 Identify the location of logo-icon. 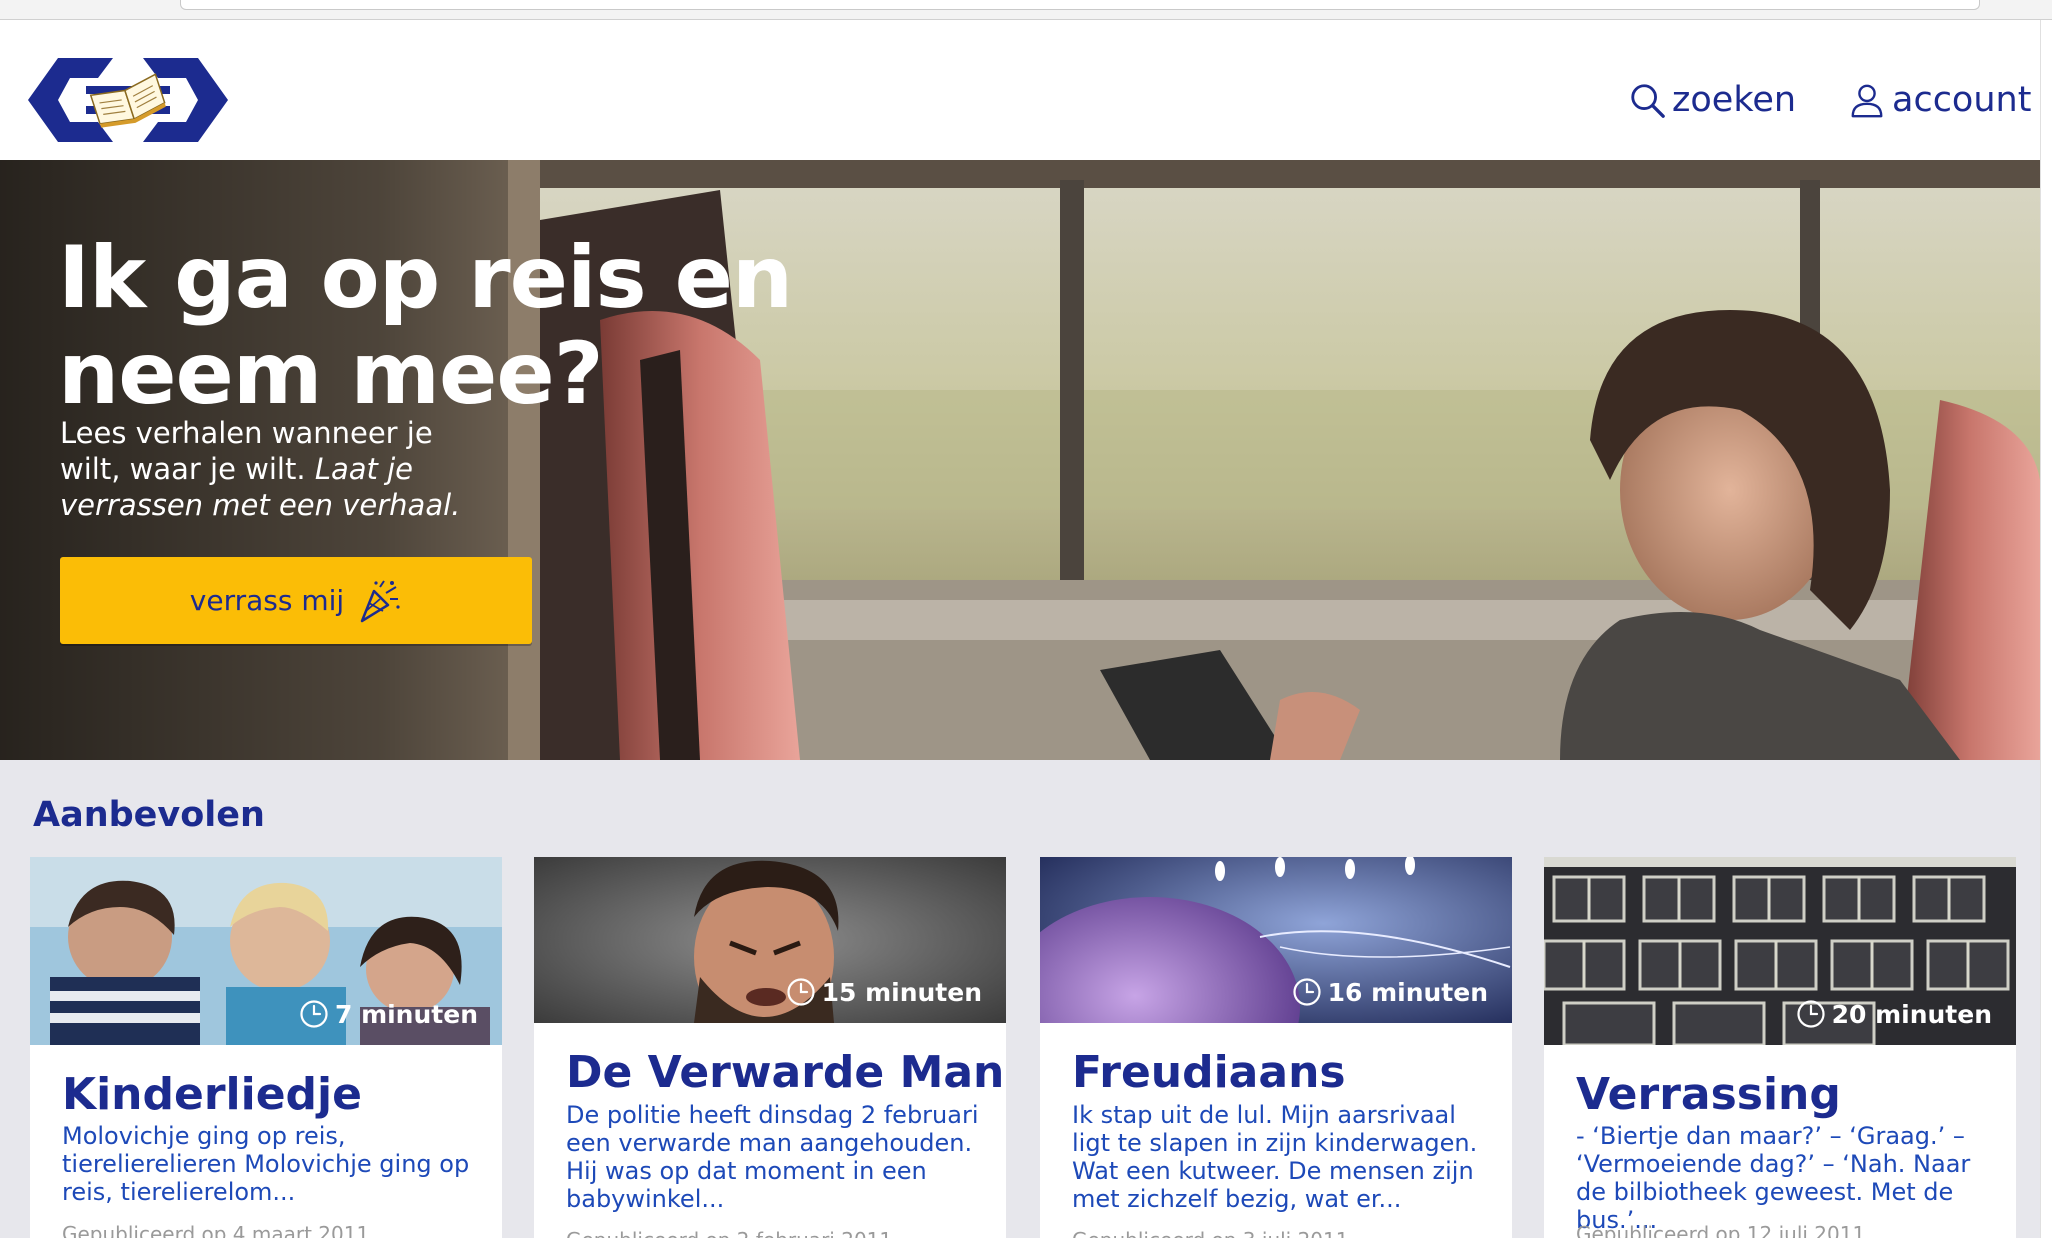
(128, 100).